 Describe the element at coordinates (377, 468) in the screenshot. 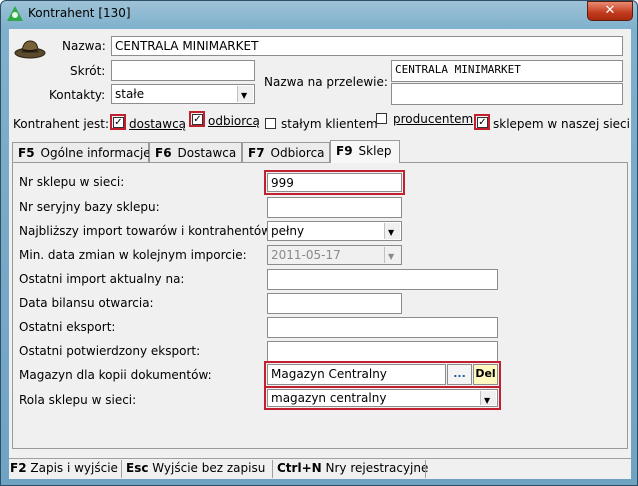

I see `status-registration-label: Nry rejestracyjne` at that location.